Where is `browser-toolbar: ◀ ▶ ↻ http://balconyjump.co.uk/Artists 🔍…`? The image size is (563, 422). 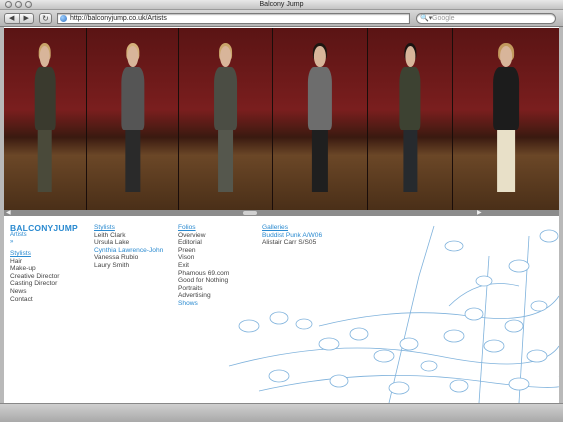
browser-toolbar: ◀ ▶ ↻ http://balconyjump.co.uk/Artists 🔍… is located at coordinates (281, 18).